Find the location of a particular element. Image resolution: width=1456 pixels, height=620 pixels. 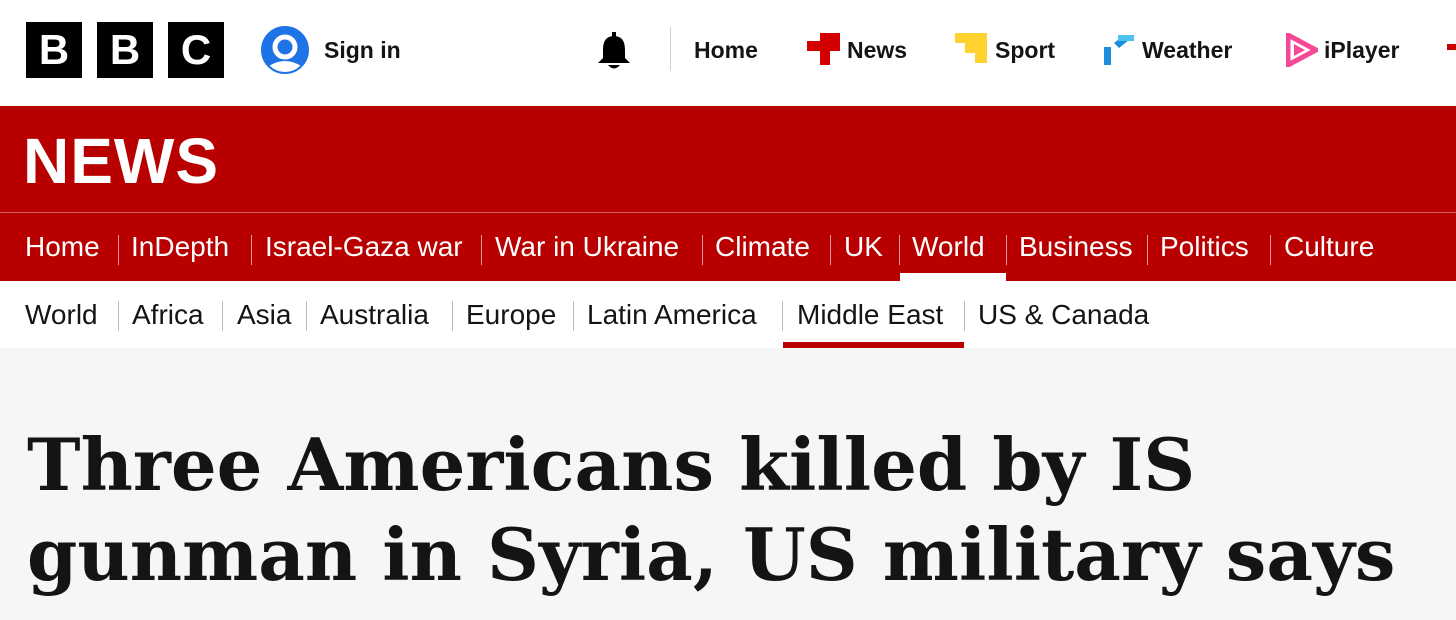

subsection-world: World is located at coordinates (61, 315).